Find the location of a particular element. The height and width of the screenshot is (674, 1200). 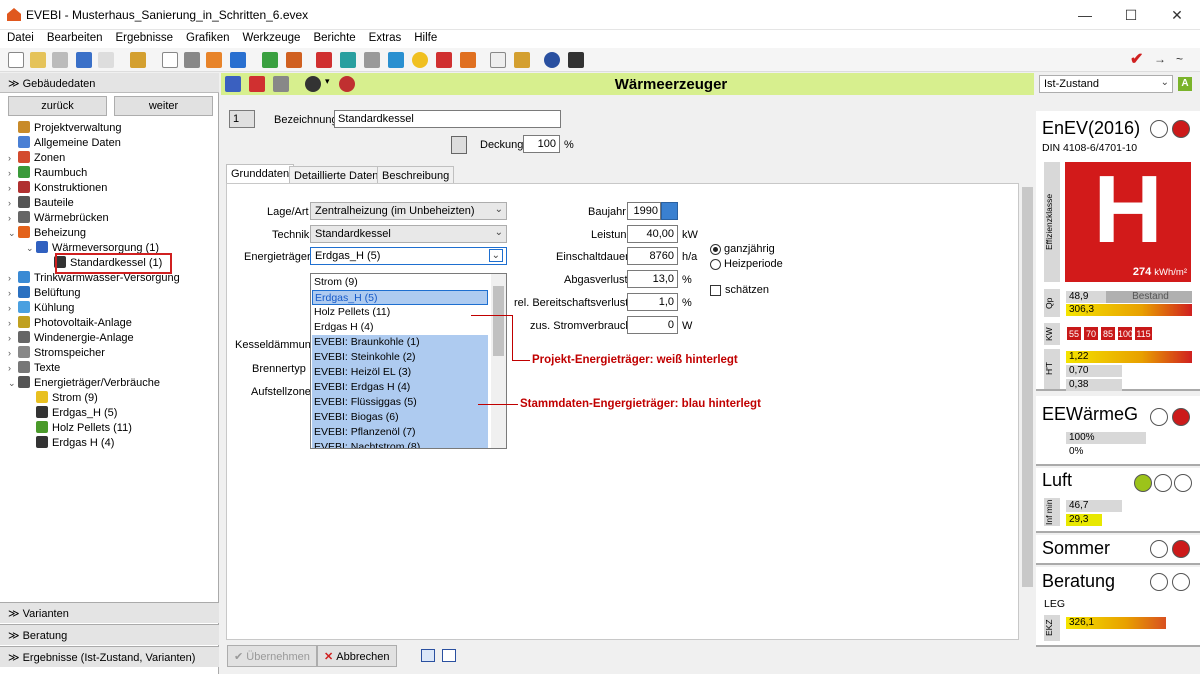

radio-heizperiode is located at coordinates (715, 264).